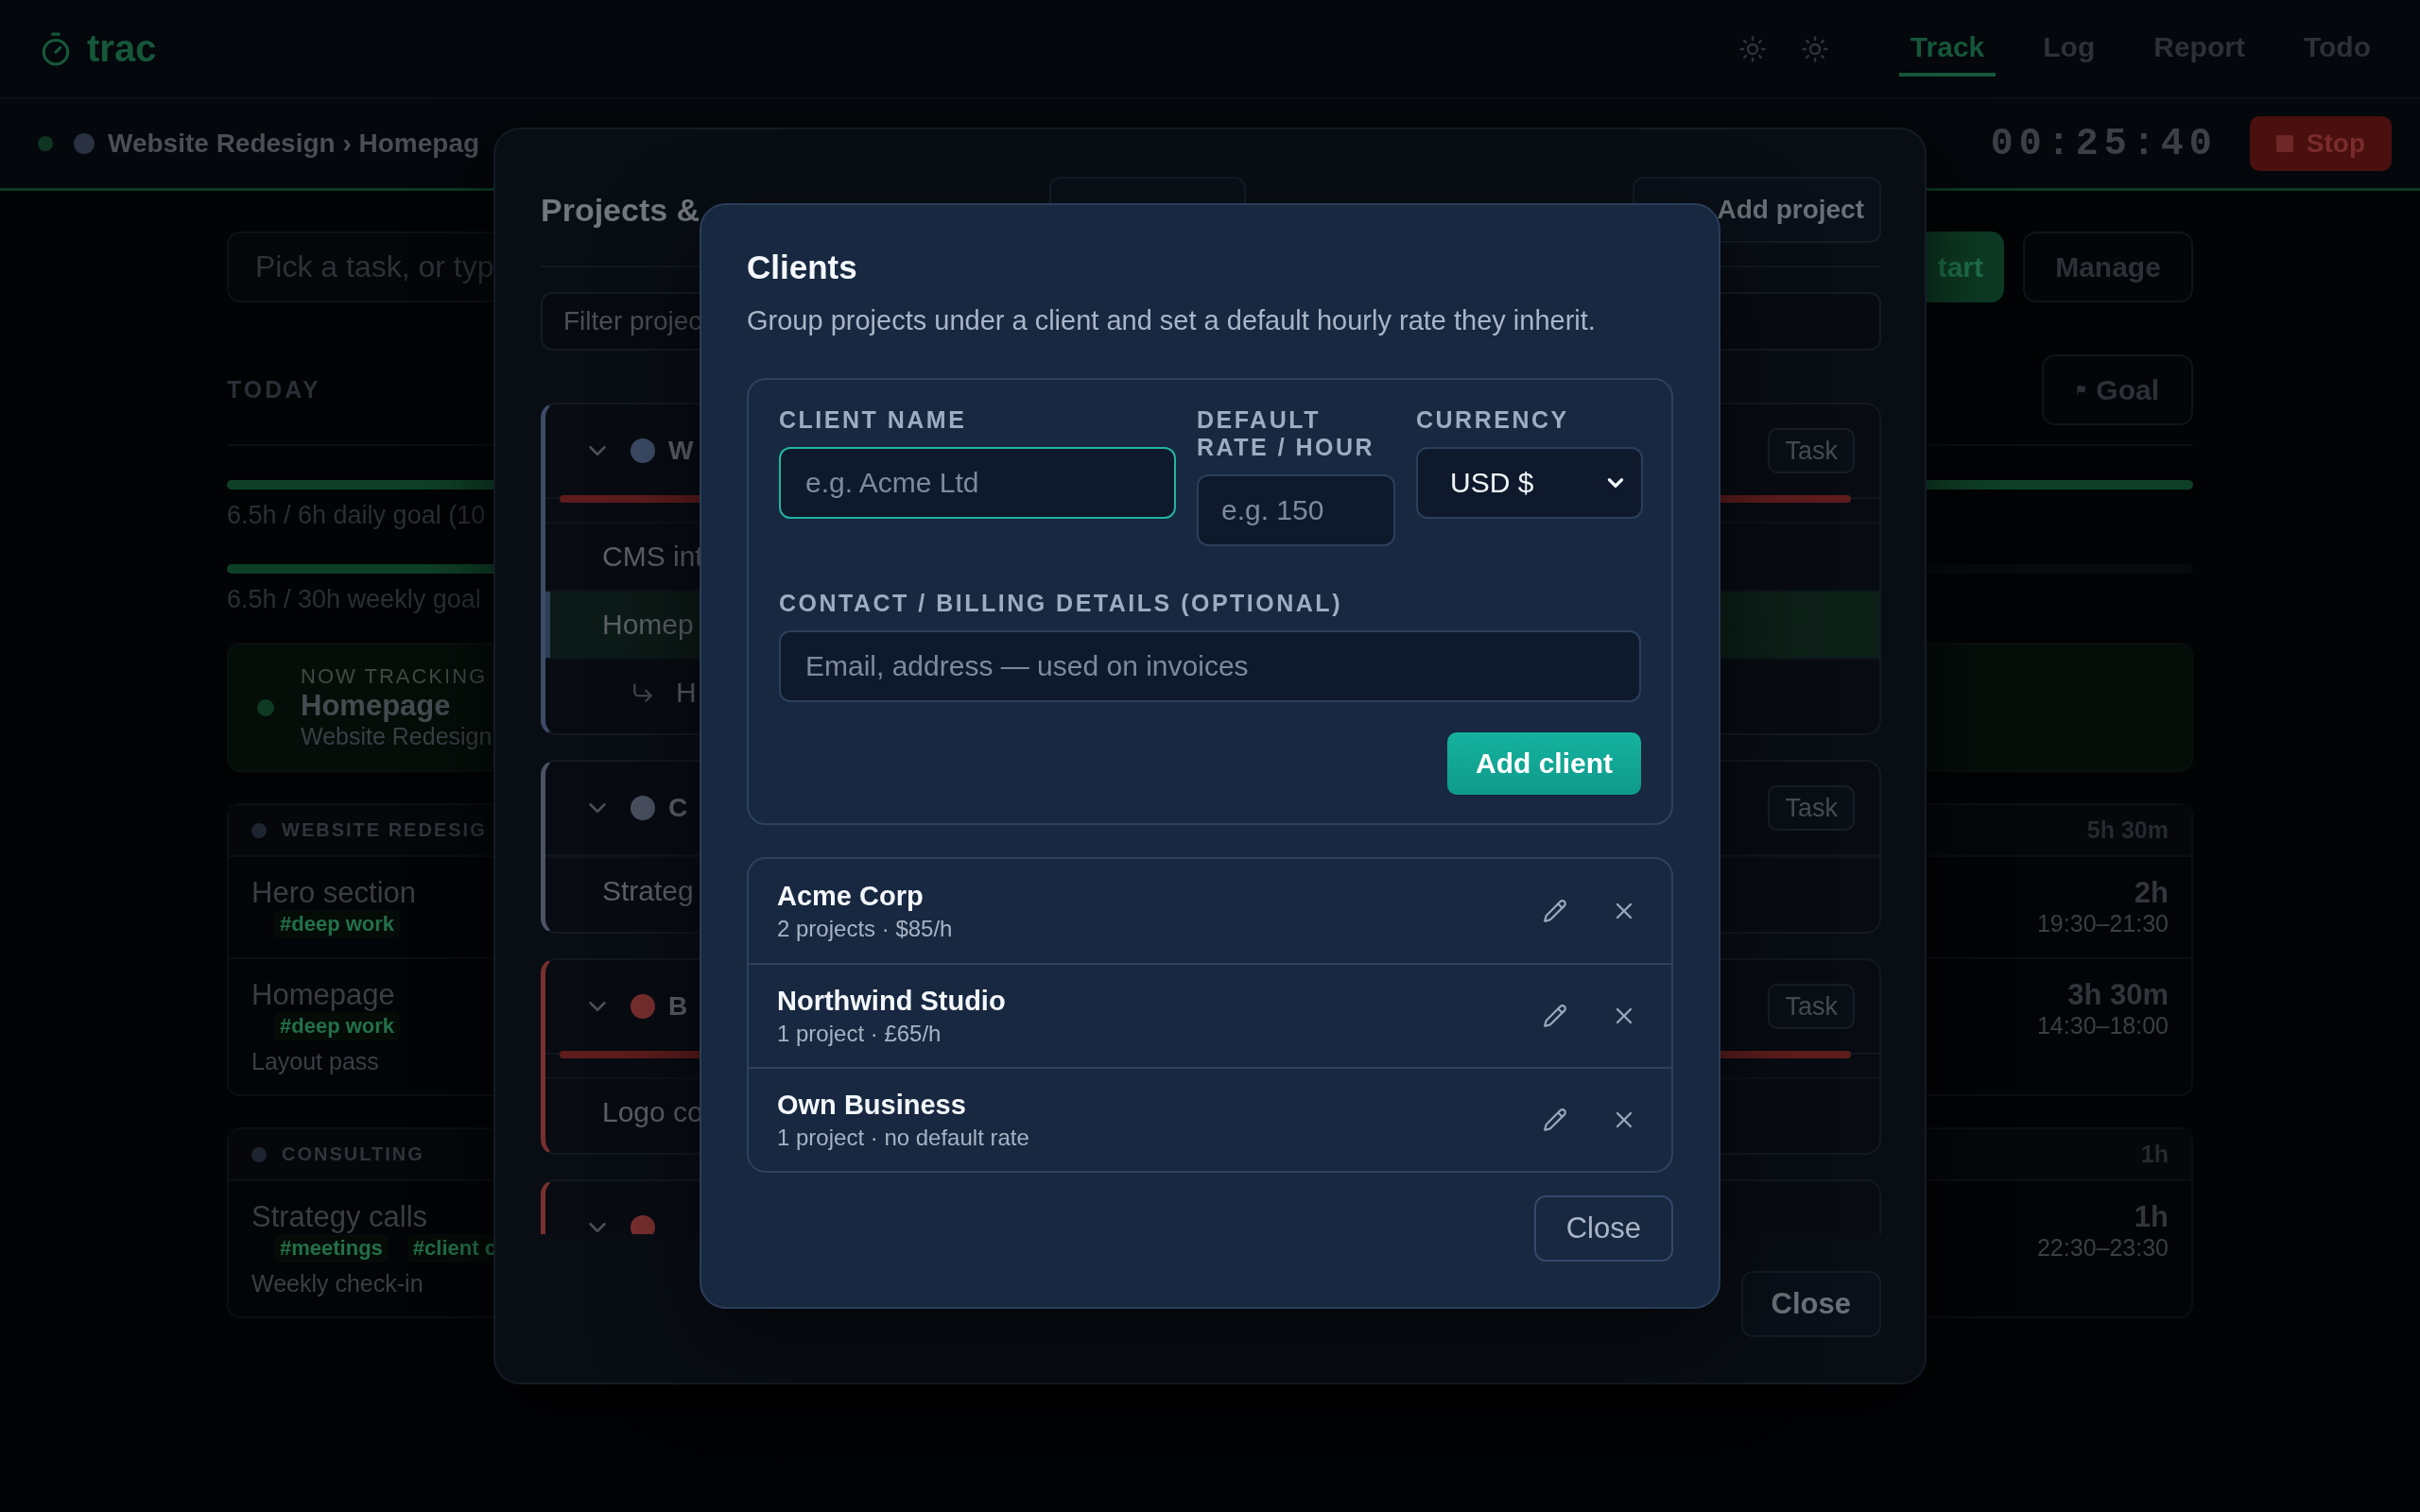  Describe the element at coordinates (678, 808) in the screenshot. I see `project-name: C` at that location.